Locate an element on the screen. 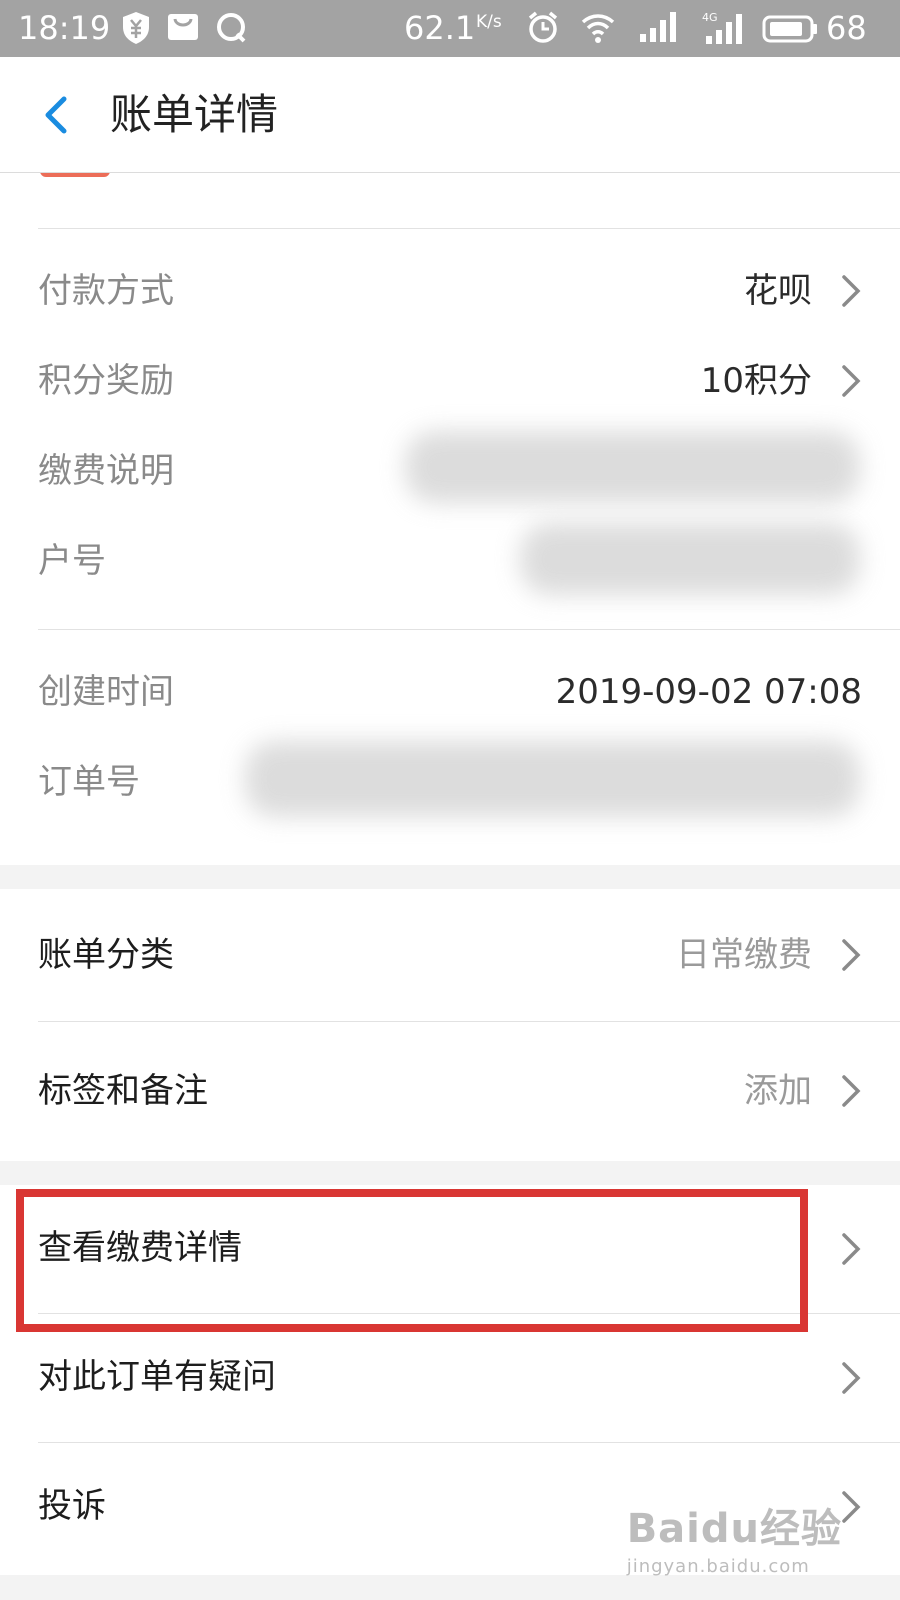 Image resolution: width=900 pixels, height=1600 pixels. account-number-label: 户号 is located at coordinates (72, 561).